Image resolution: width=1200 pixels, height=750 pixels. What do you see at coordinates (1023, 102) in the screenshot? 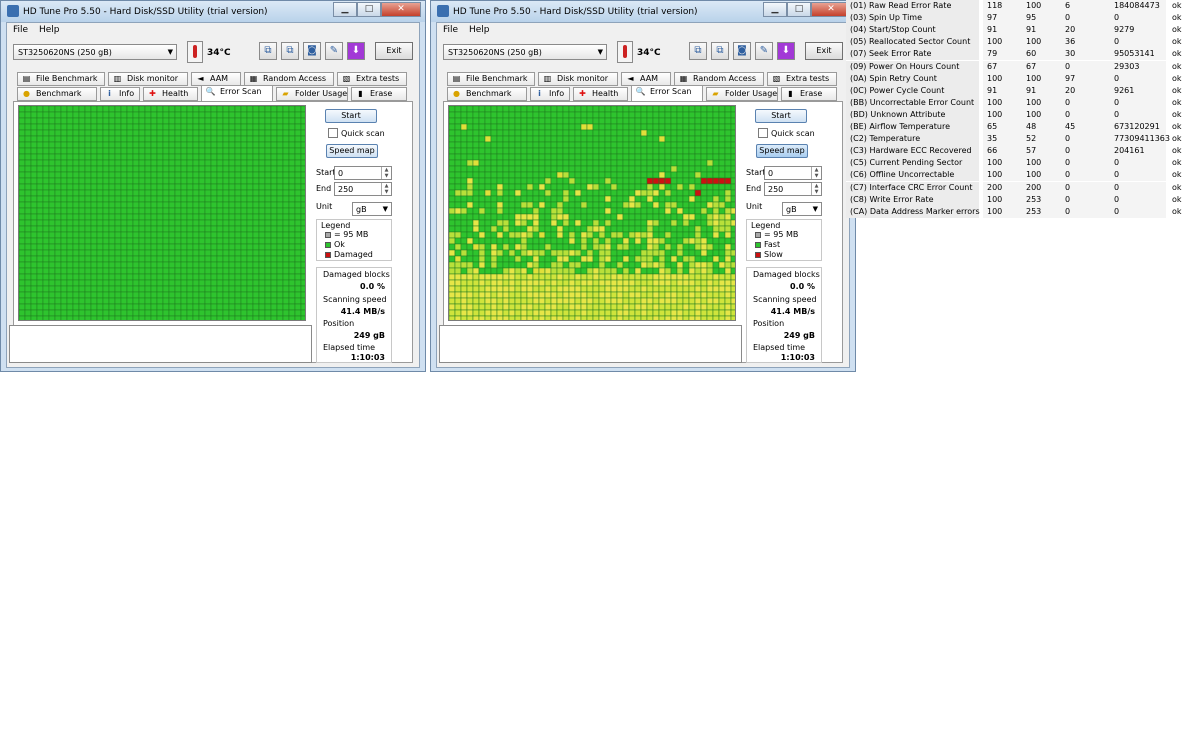
I see `smart-row: (BB) Uncorrectable Error Count 100 100 0 0 ok` at bounding box center [1023, 102].